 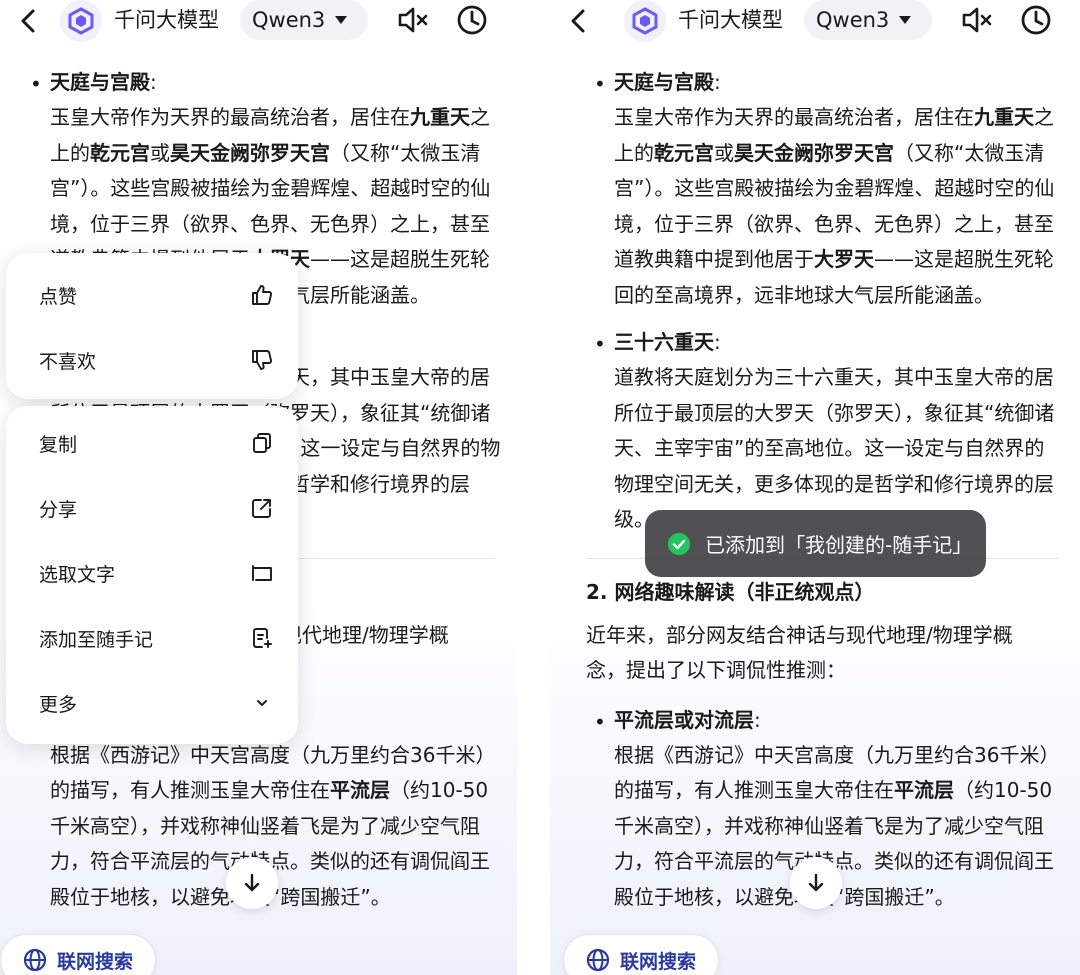 I want to click on menu-item-label: 更多, so click(x=58, y=704).